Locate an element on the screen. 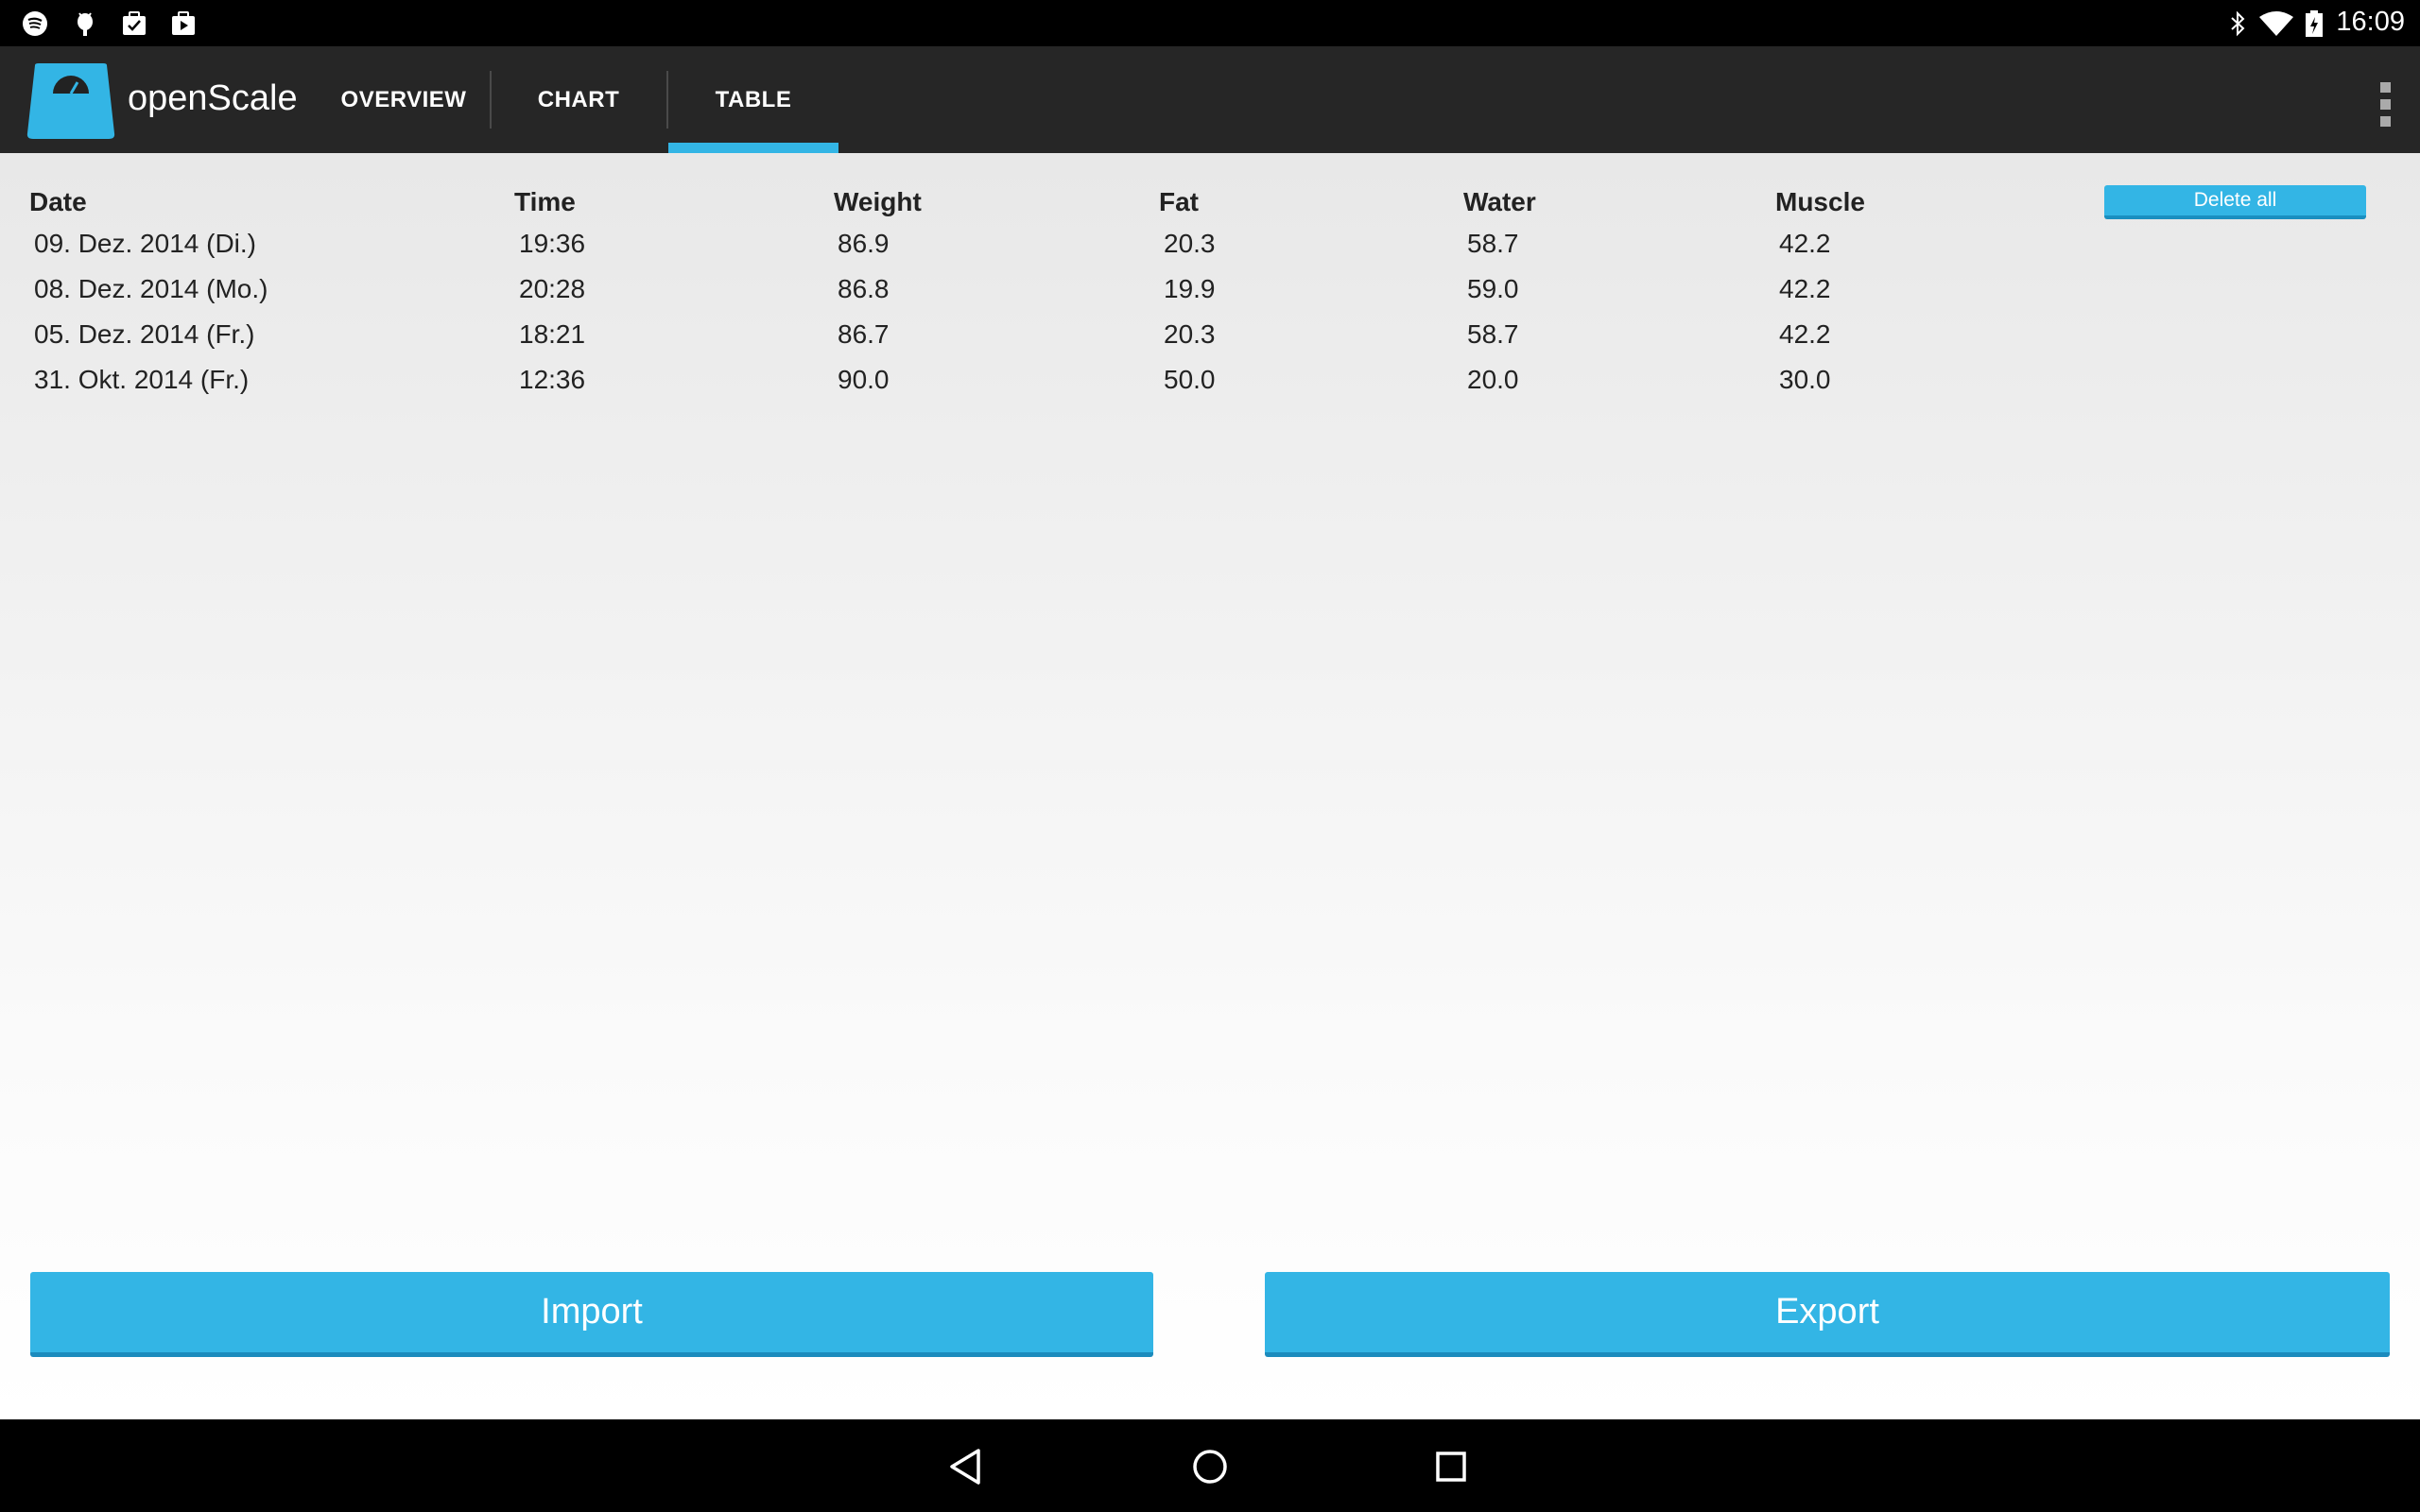  tab-chart: CHART is located at coordinates (578, 99).